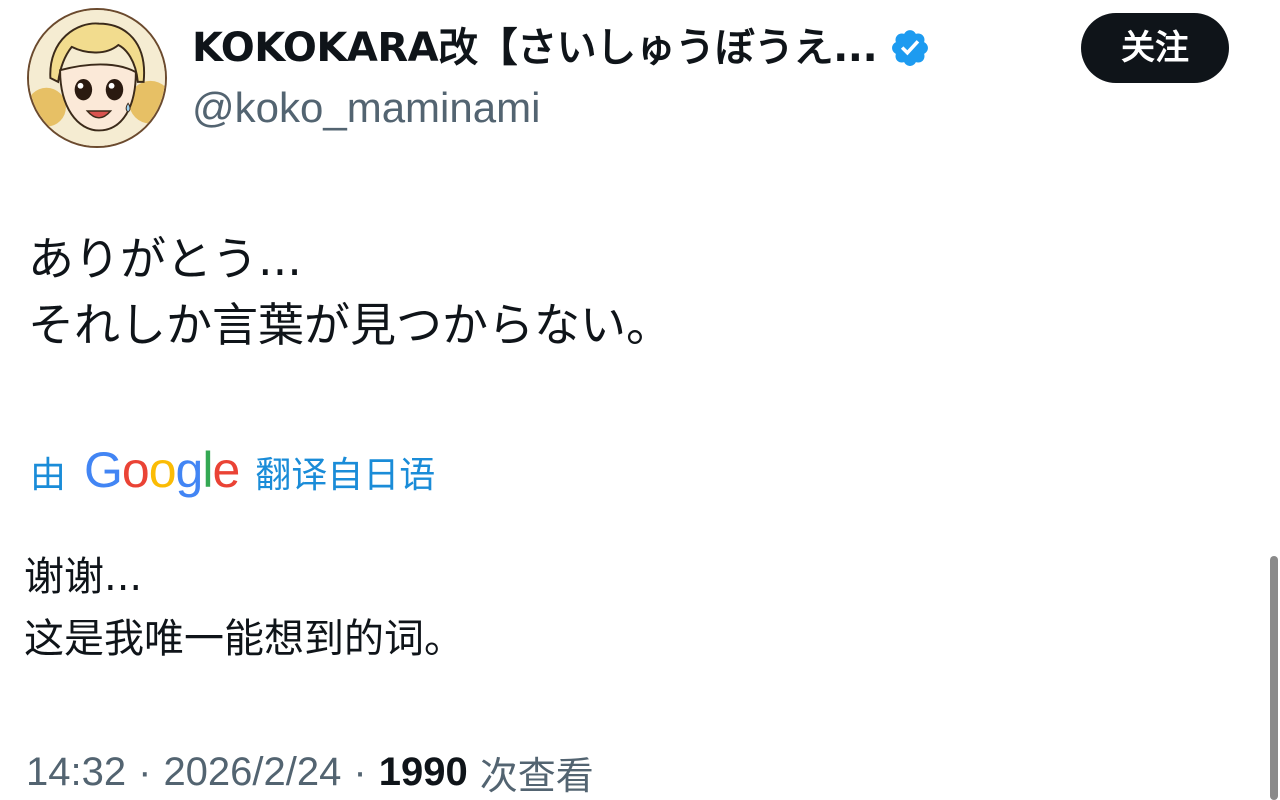 This screenshot has height=800, width=1280. Describe the element at coordinates (76, 772) in the screenshot. I see `tweet-time: 14:32` at that location.